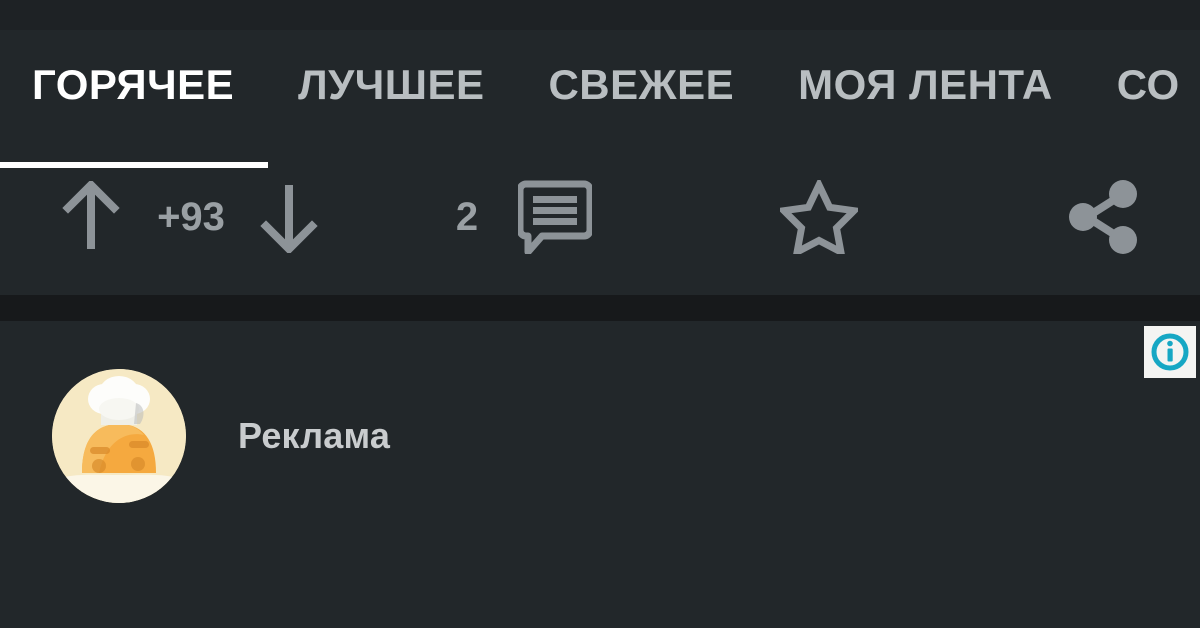 The width and height of the screenshot is (1200, 628). I want to click on info-circle-icon, so click(1170, 352).